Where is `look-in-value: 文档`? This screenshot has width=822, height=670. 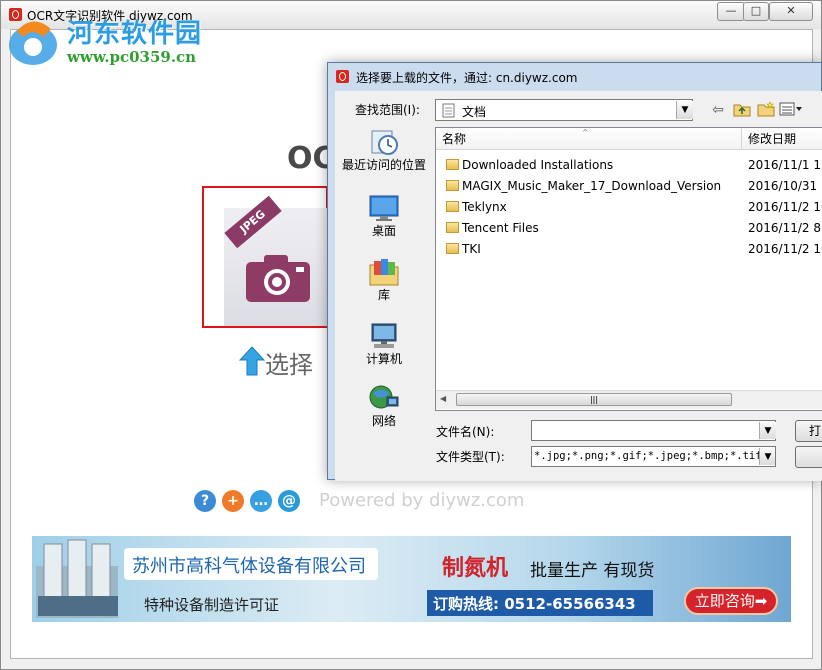
look-in-value: 文档 is located at coordinates (474, 112).